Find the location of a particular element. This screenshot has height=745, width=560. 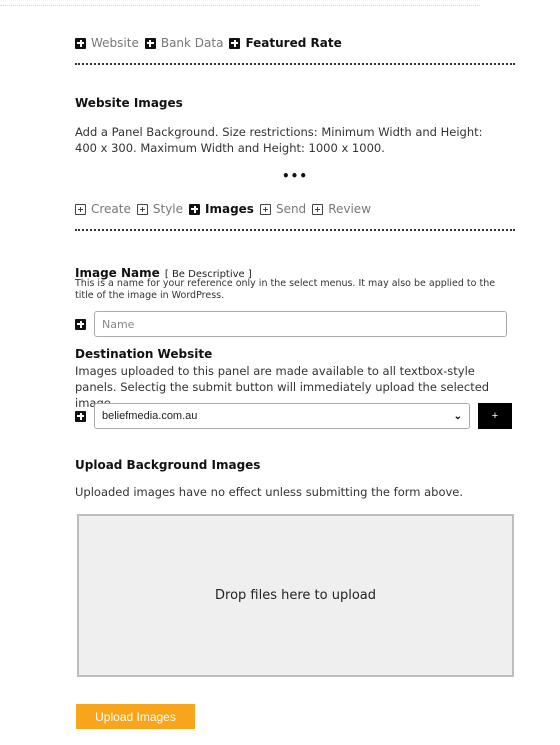

more-dots: ••• is located at coordinates (295, 176).